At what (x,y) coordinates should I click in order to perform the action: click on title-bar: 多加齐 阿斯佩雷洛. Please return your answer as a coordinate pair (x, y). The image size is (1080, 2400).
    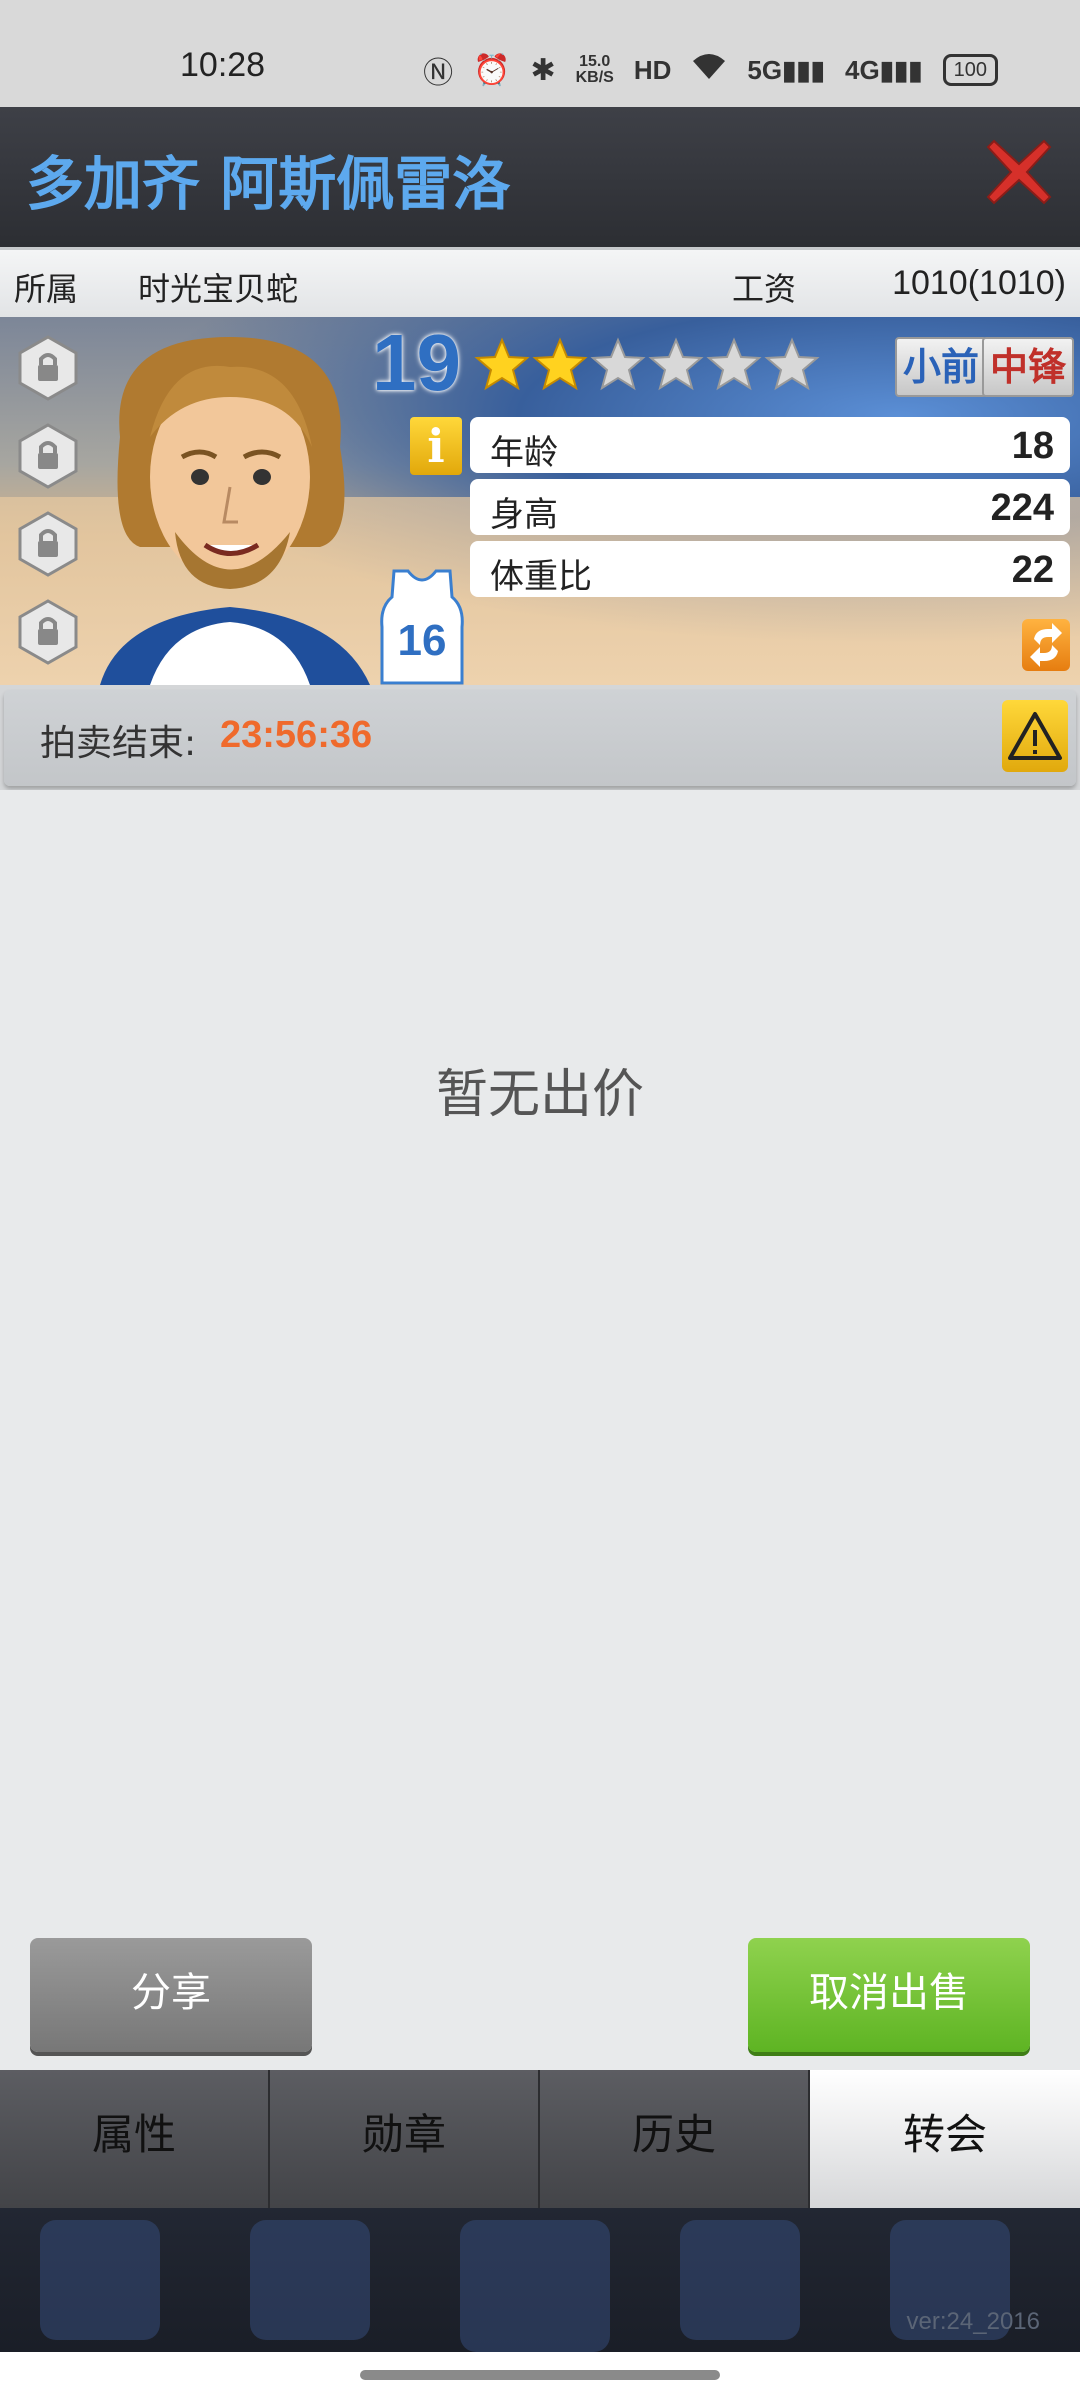
    Looking at the image, I should click on (540, 177).